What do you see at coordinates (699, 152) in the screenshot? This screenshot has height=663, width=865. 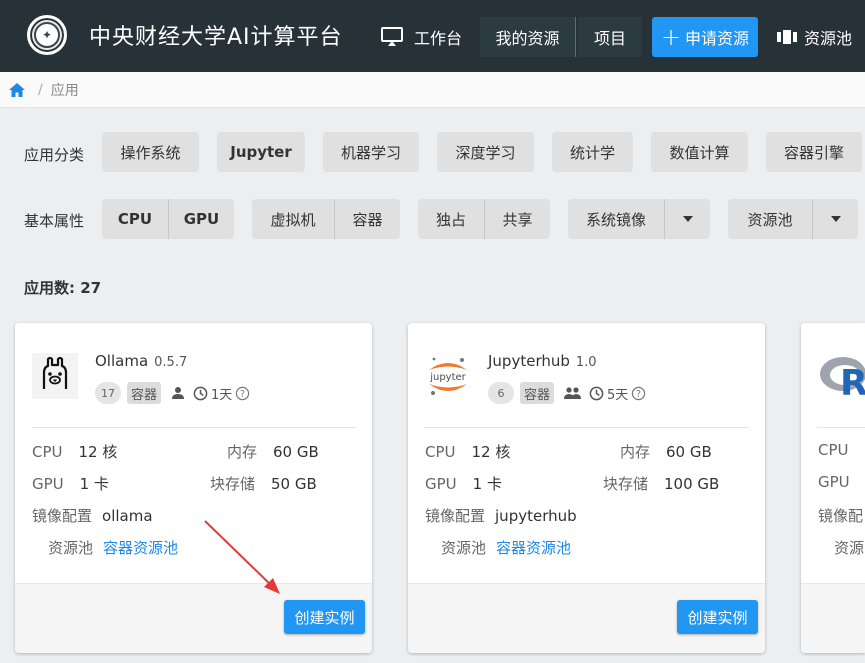 I see `category-chip-numeric: 数值计算` at bounding box center [699, 152].